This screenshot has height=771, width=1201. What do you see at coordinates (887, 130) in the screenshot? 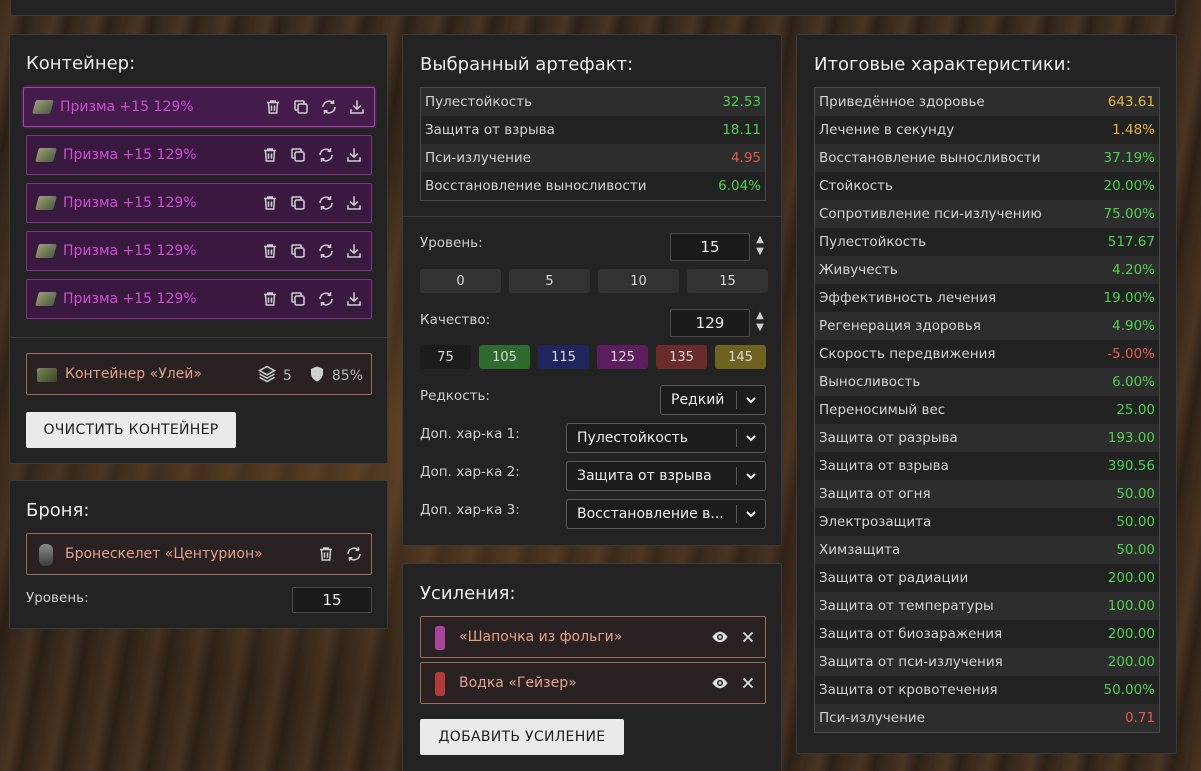
I see `stat-label: Лечение в секунду` at bounding box center [887, 130].